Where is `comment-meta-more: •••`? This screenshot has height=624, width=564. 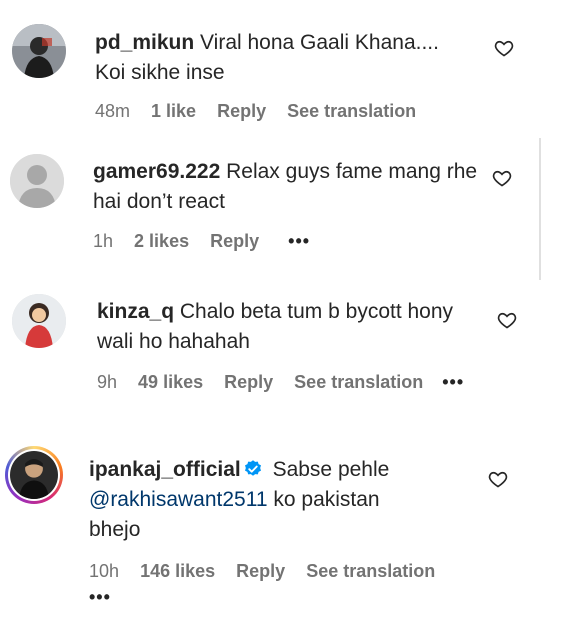
comment-meta-more: ••• is located at coordinates (108, 597).